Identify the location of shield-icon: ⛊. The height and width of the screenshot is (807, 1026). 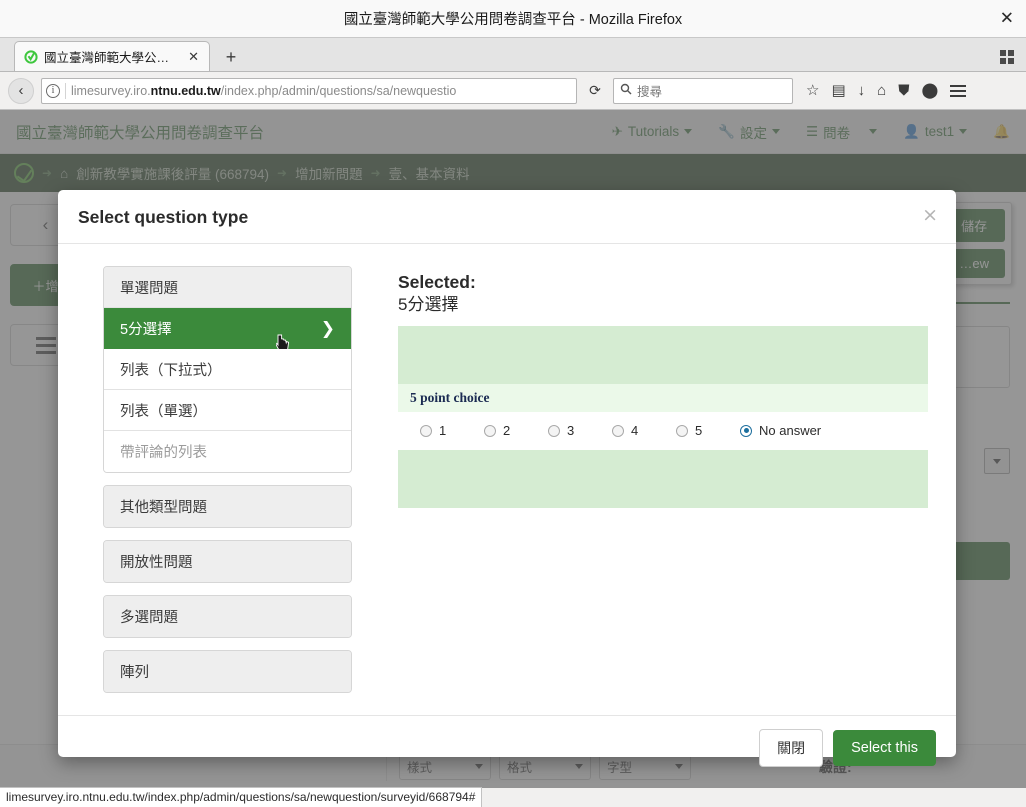
(903, 90).